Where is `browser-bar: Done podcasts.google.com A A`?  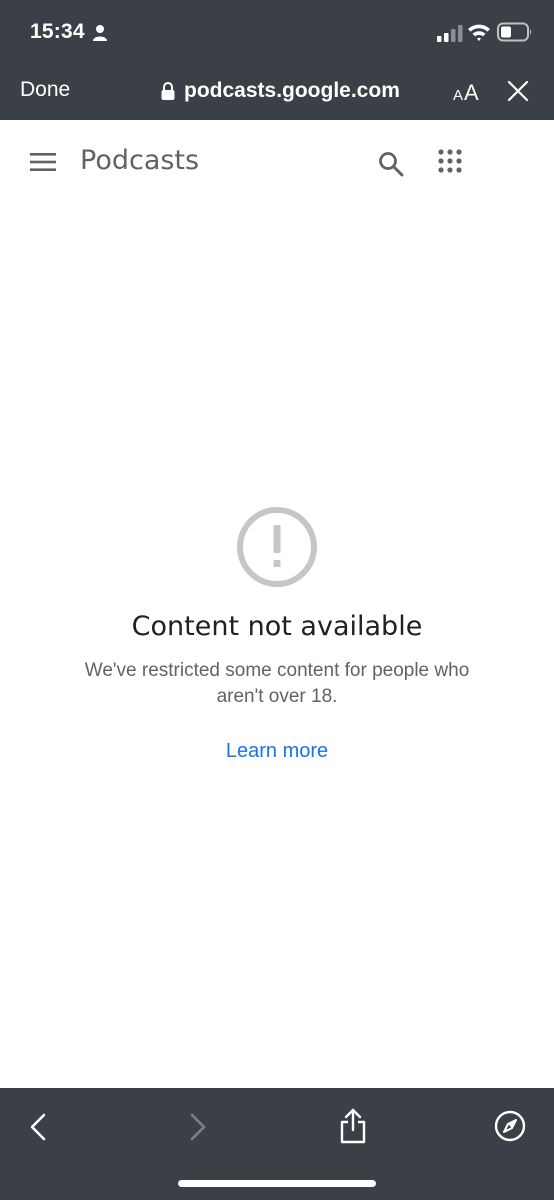
browser-bar: Done podcasts.google.com A A is located at coordinates (277, 122).